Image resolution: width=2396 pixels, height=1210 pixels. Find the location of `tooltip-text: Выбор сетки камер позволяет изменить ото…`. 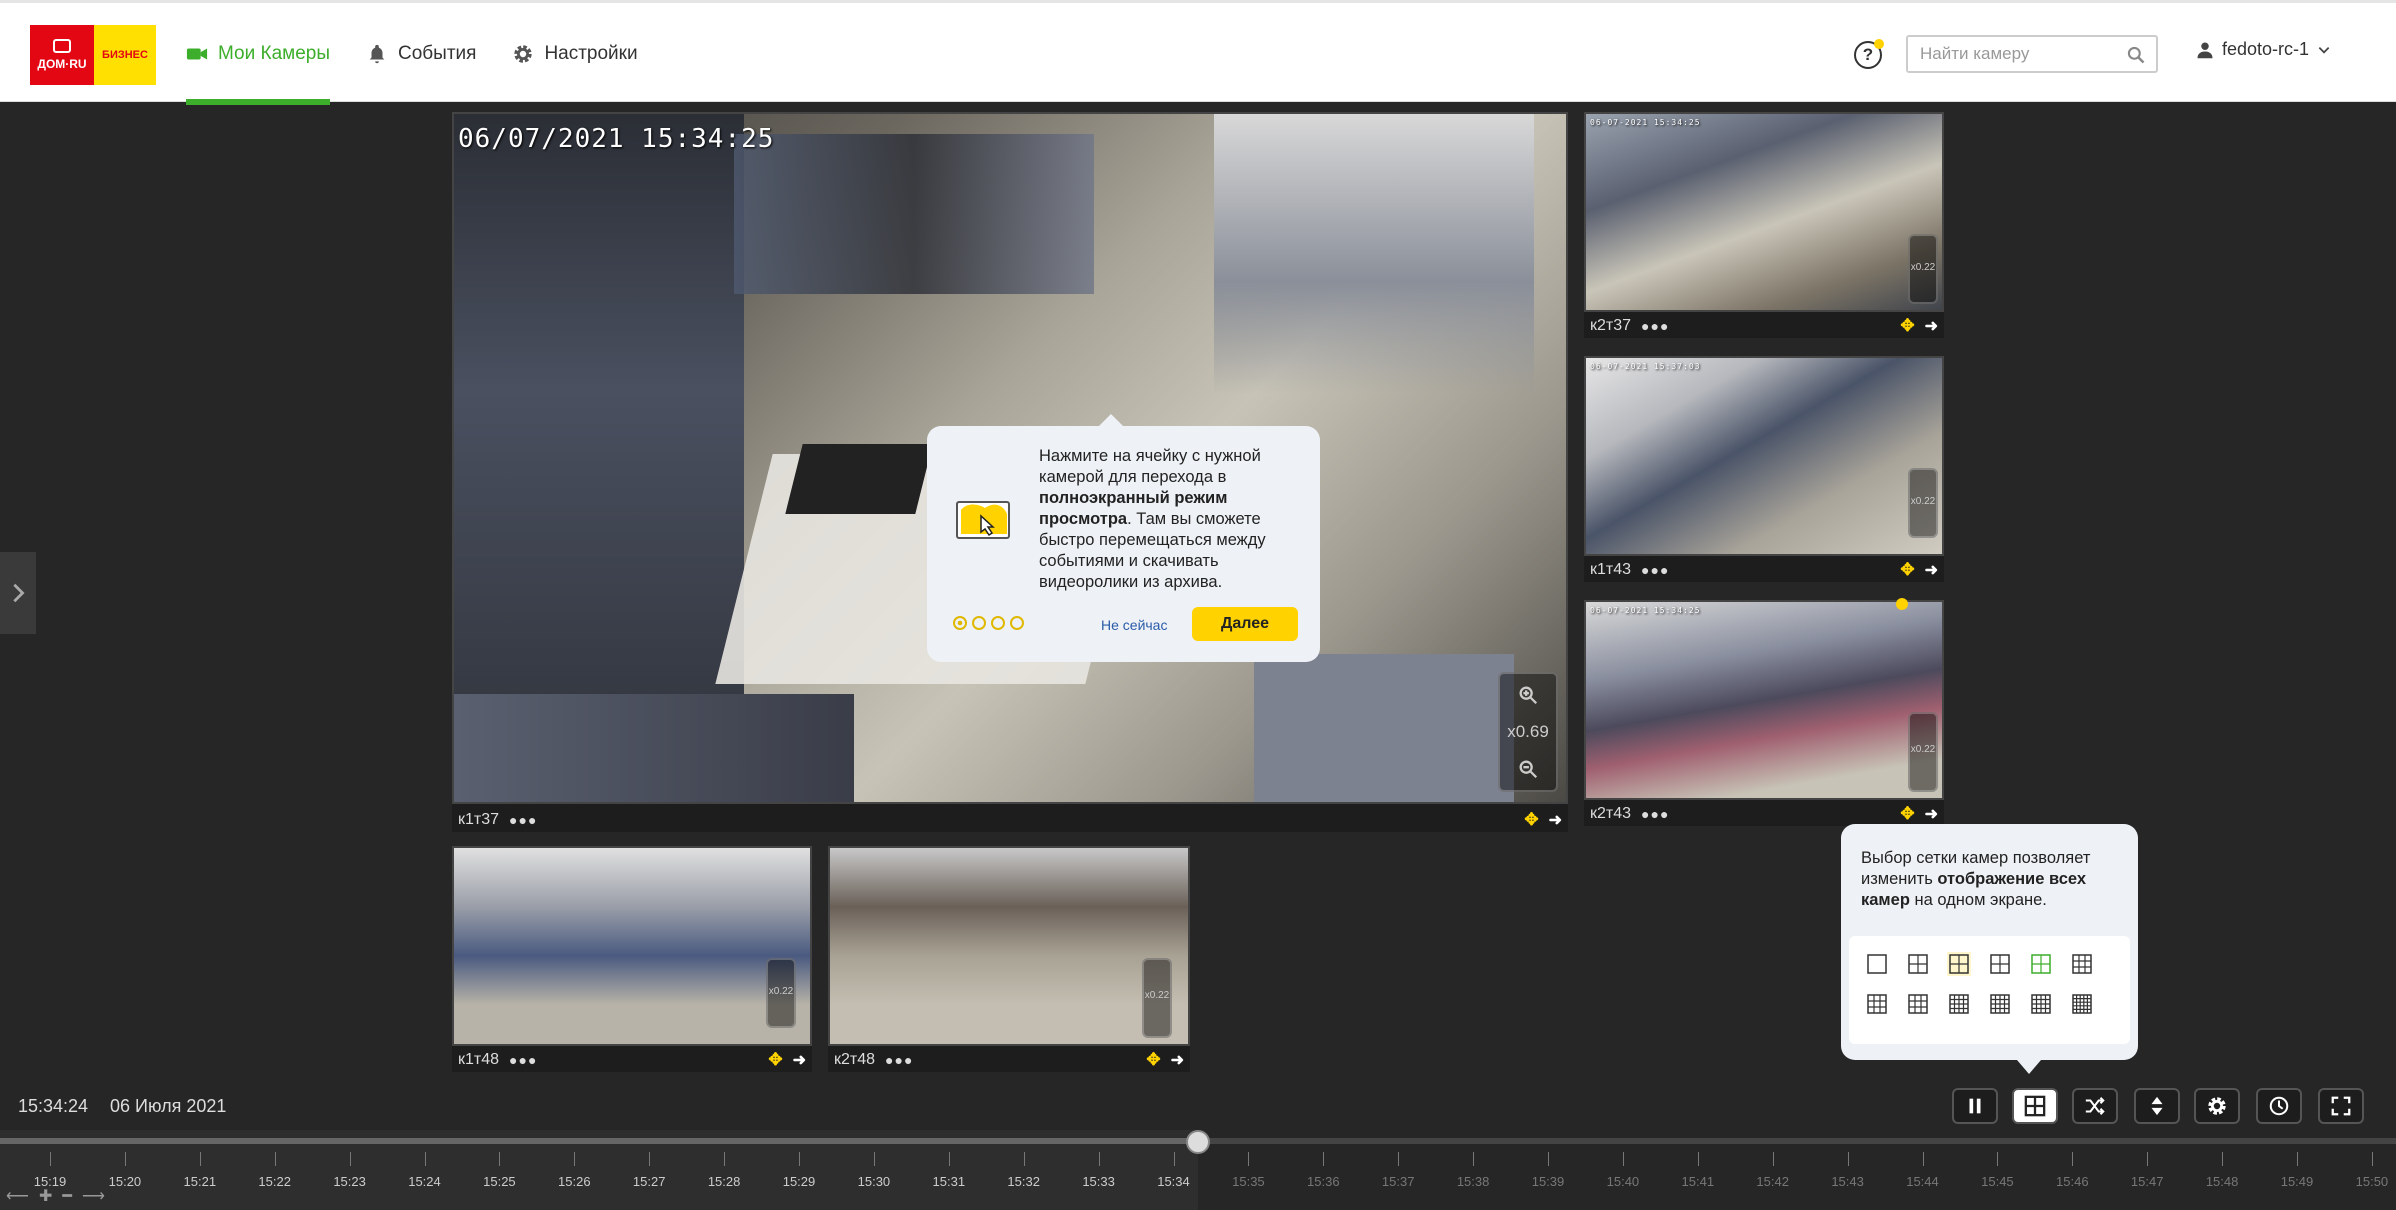

tooltip-text: Выбор сетки камер позволяет изменить ото… is located at coordinates (1976, 879).